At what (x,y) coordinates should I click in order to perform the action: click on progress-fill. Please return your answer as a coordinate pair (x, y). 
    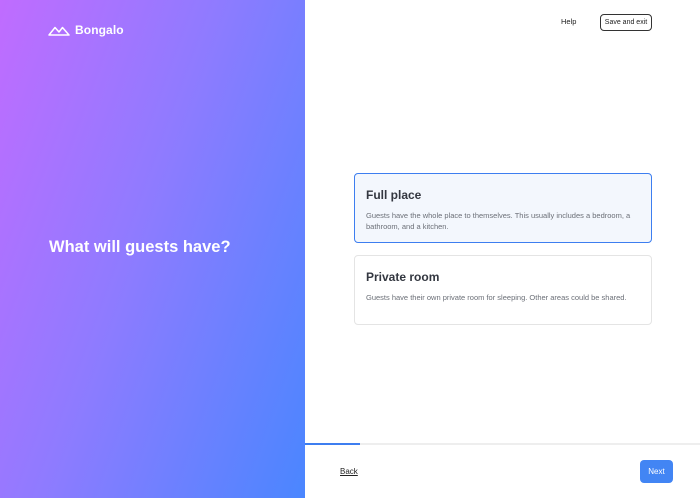
    Looking at the image, I should click on (333, 444).